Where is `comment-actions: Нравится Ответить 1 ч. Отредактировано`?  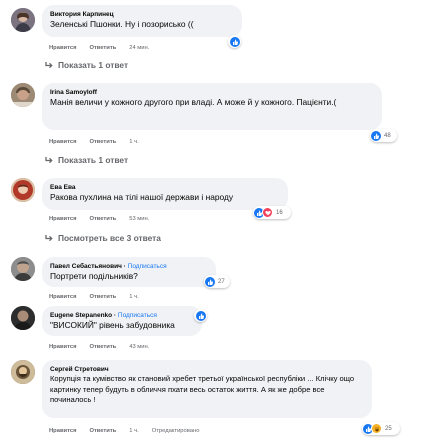 comment-actions: Нравится Ответить 1 ч. Отредактировано is located at coordinates (130, 431).